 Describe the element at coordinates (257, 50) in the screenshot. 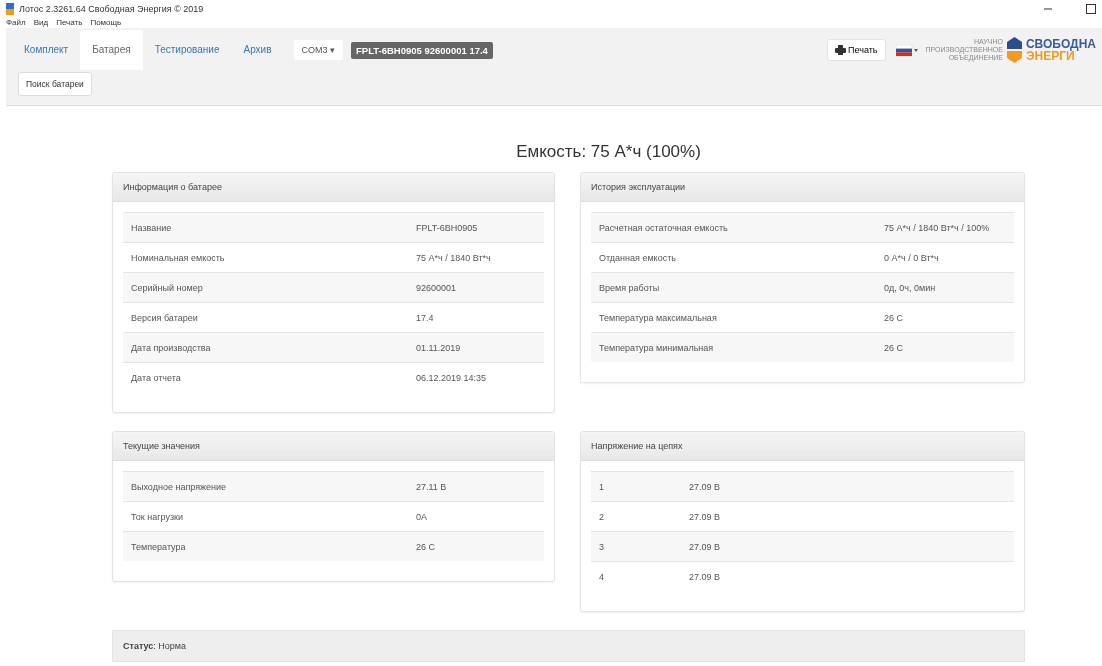

I see `nav-tab: Архив` at that location.